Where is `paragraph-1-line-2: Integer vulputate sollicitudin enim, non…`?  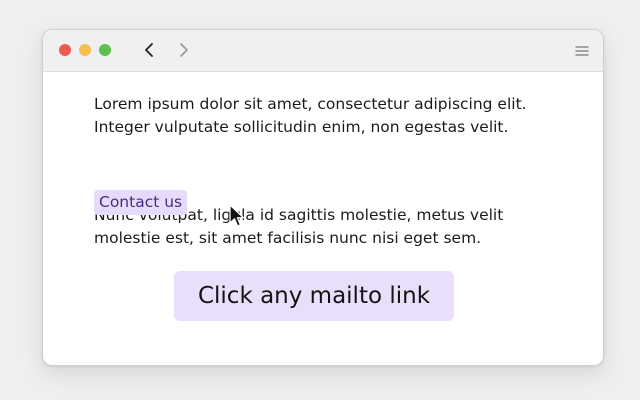 paragraph-1-line-2: Integer vulputate sollicitudin enim, non… is located at coordinates (301, 127).